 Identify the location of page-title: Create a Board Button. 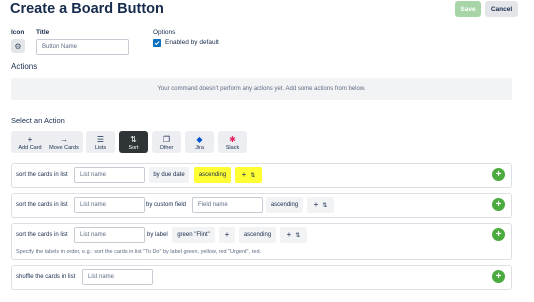
(87, 9).